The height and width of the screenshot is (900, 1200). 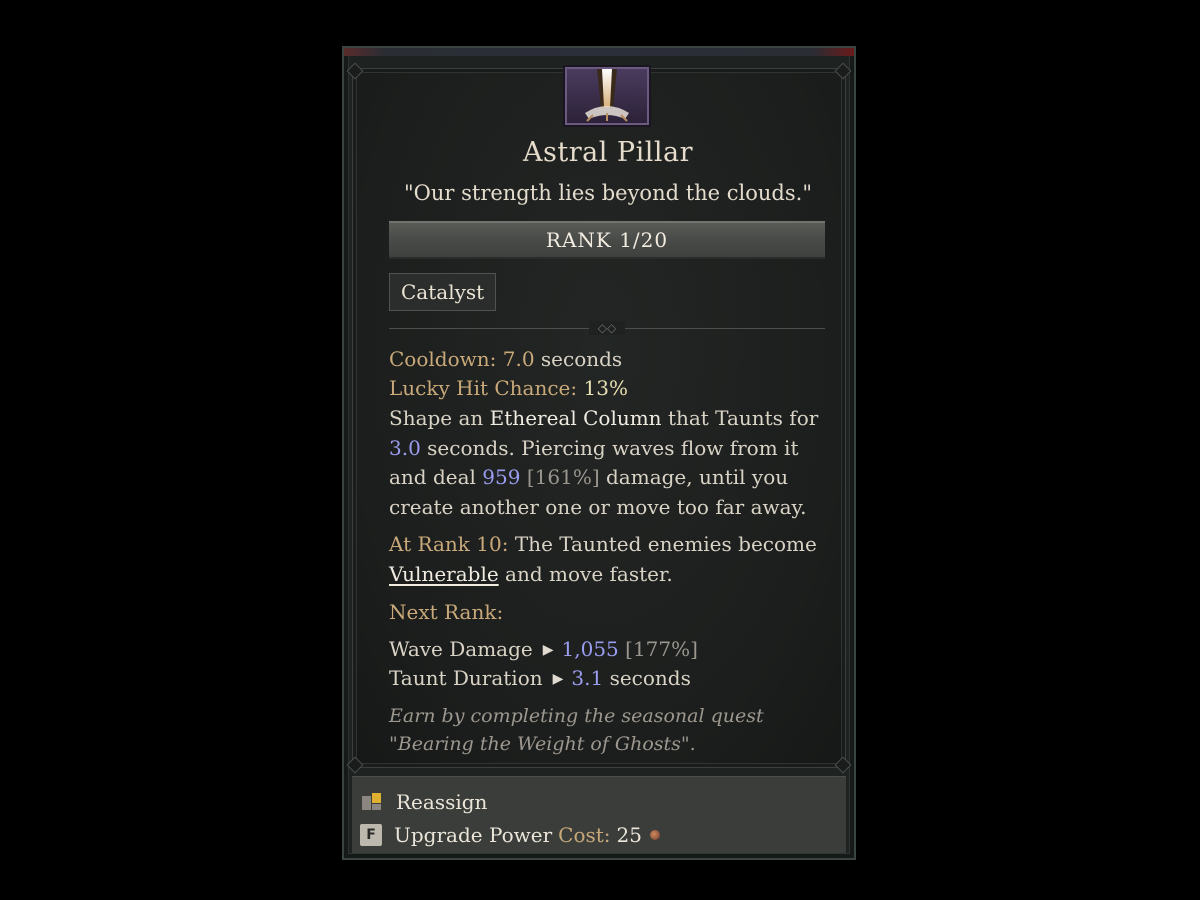 I want to click on ethereal-column-keyword: Ethereal Column, so click(x=575, y=418).